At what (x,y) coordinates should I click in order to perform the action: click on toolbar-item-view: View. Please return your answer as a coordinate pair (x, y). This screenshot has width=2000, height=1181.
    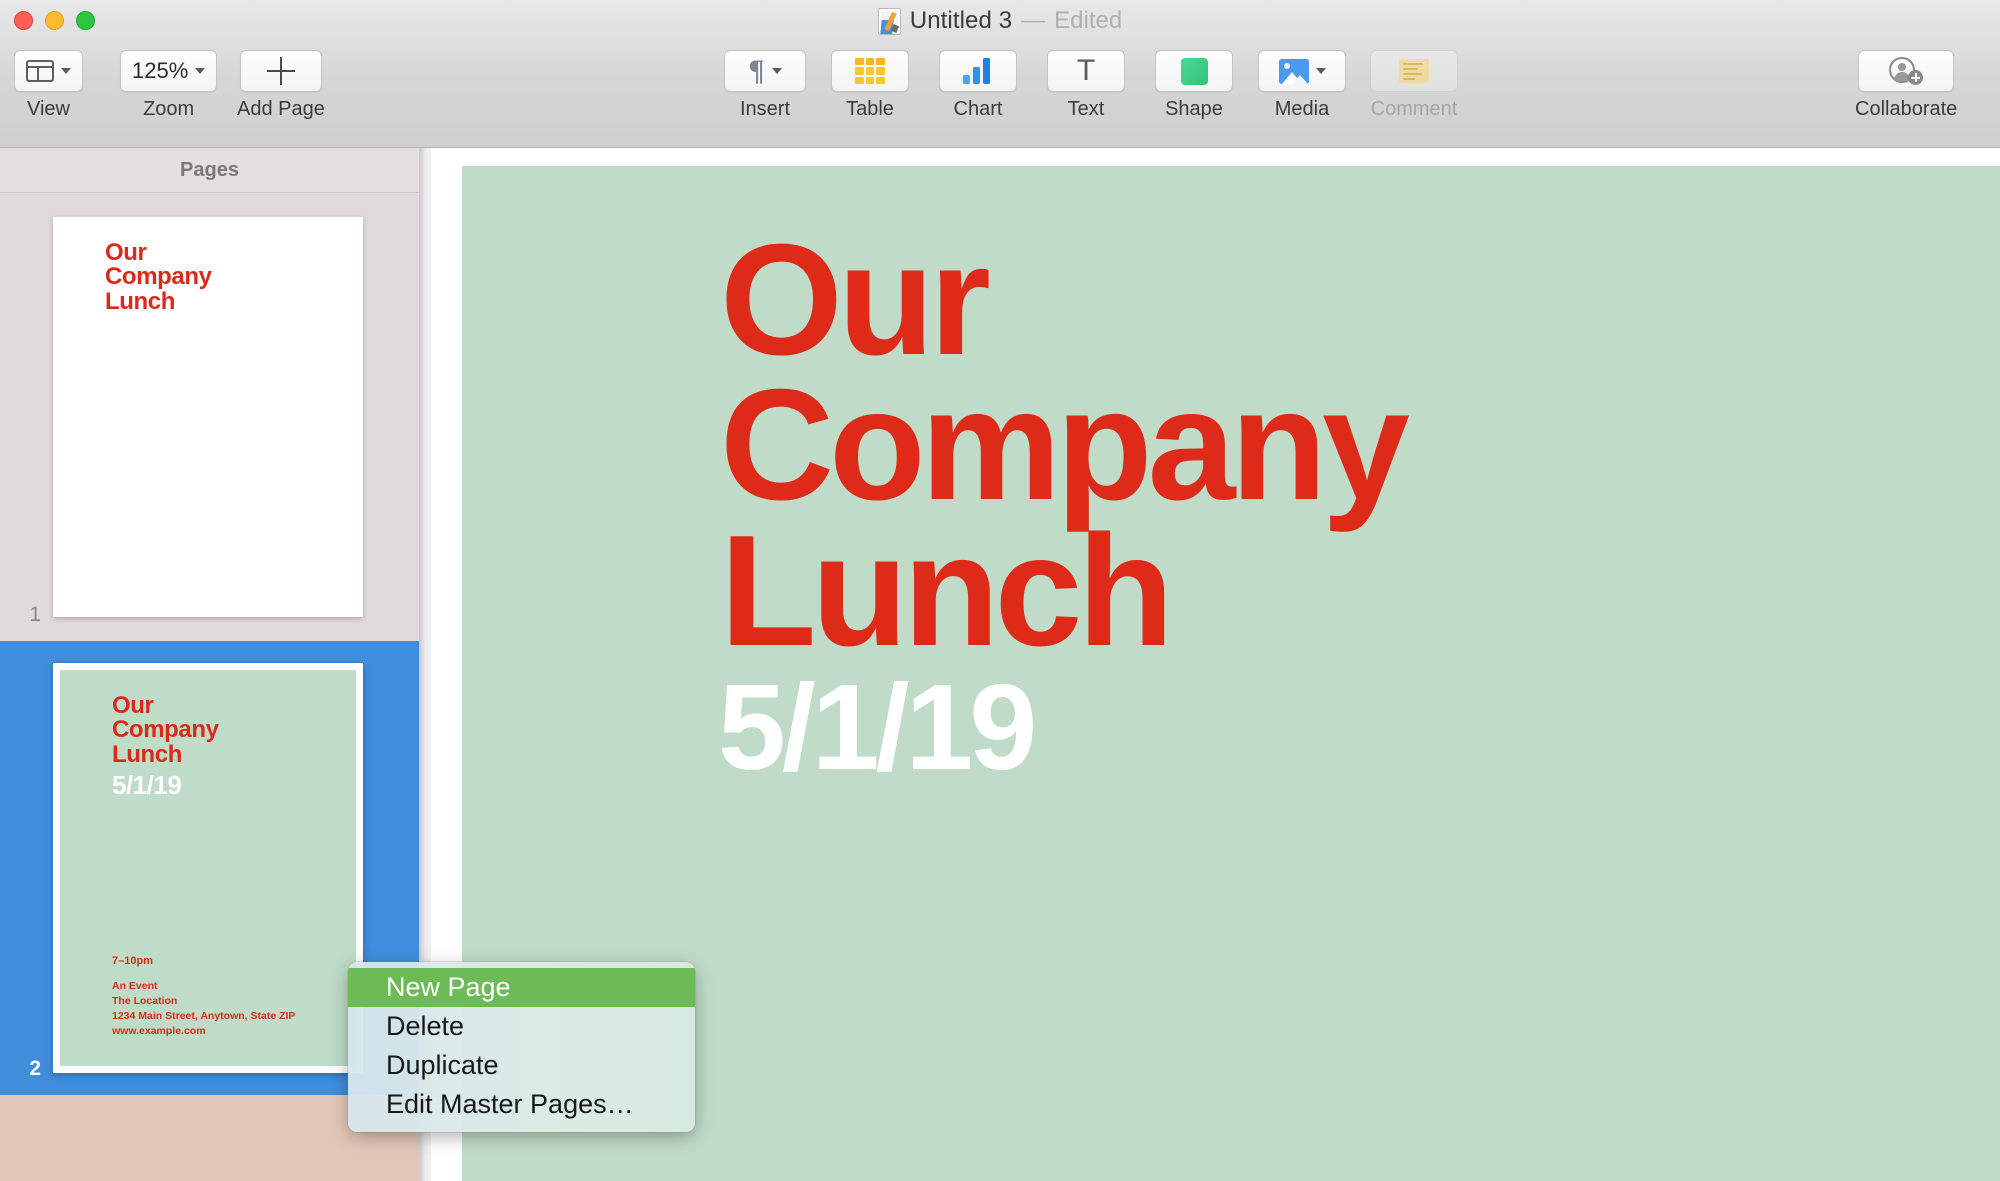
    Looking at the image, I should click on (48, 85).